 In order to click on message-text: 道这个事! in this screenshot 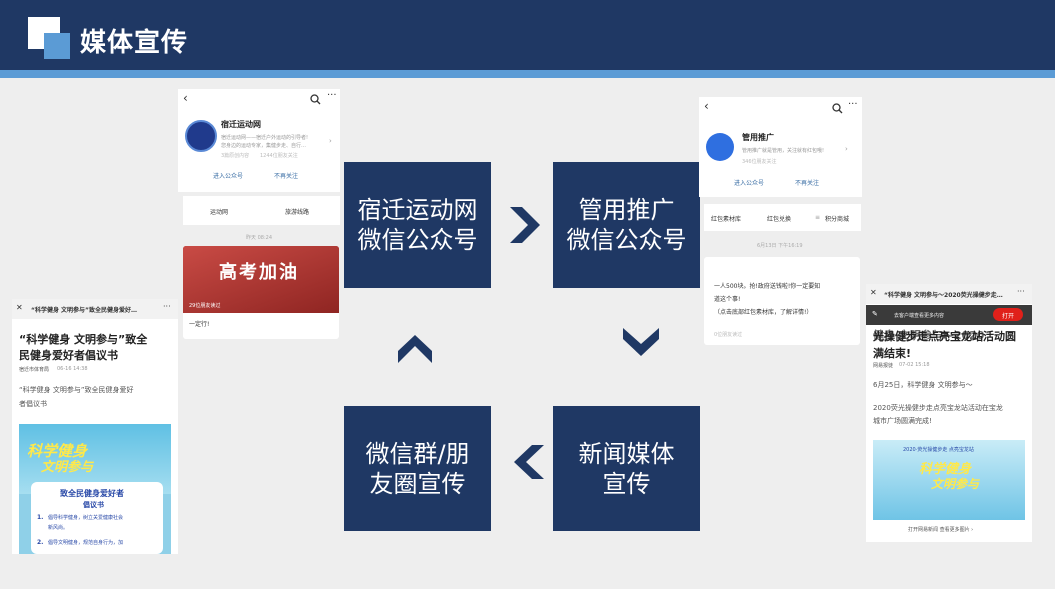, I will do `click(727, 299)`.